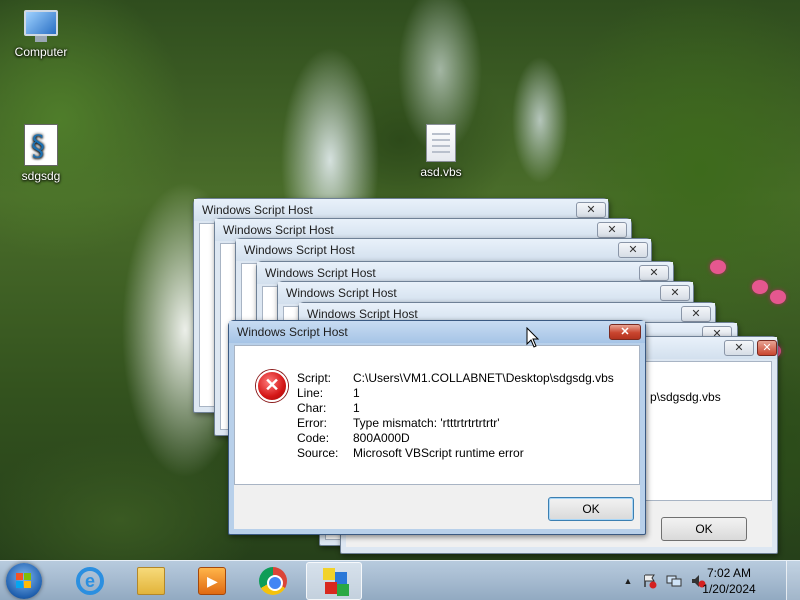 This screenshot has width=800, height=600. Describe the element at coordinates (650, 581) in the screenshot. I see `action-center-icon` at that location.